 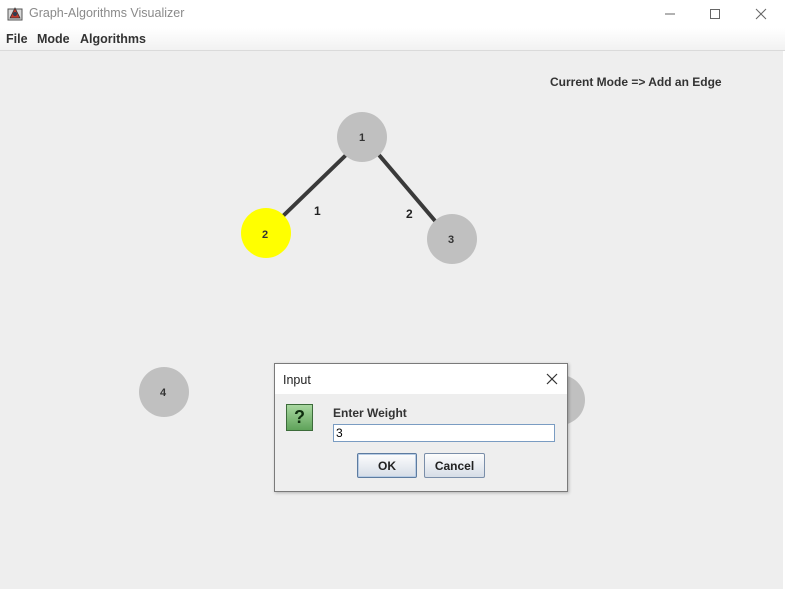 I want to click on dialog-title: Input, so click(x=297, y=380).